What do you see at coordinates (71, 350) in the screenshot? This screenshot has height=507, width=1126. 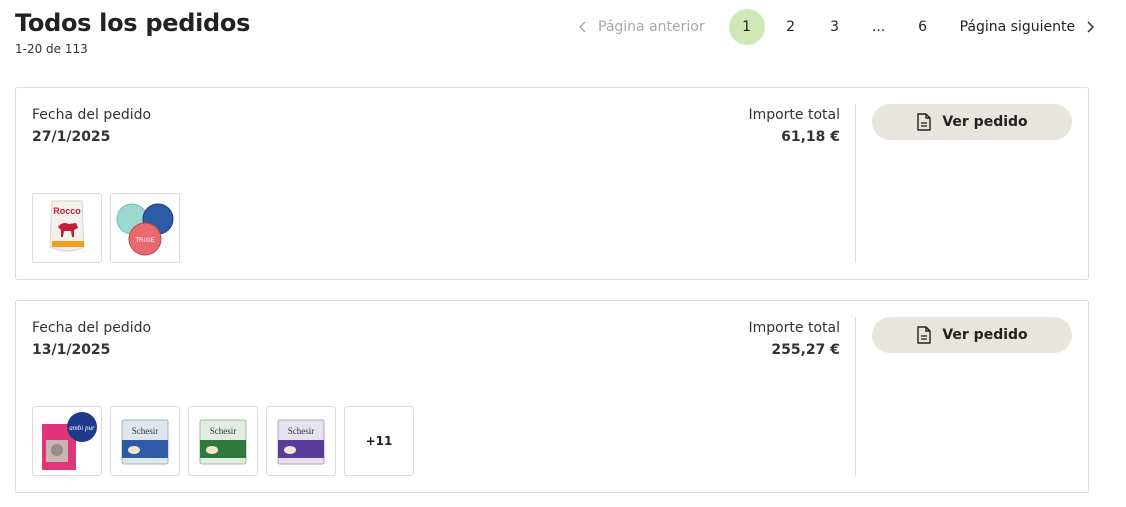 I see `order-date: 13/1/2025` at bounding box center [71, 350].